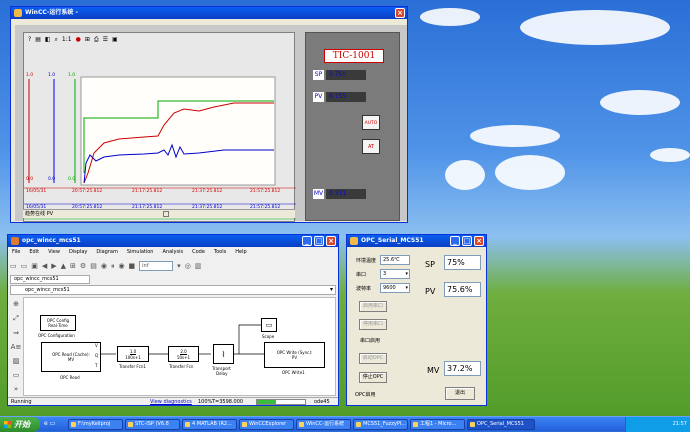 The image size is (690, 432). Describe the element at coordinates (16, 318) in the screenshot. I see `fit-view-icon: ⤢` at that location.